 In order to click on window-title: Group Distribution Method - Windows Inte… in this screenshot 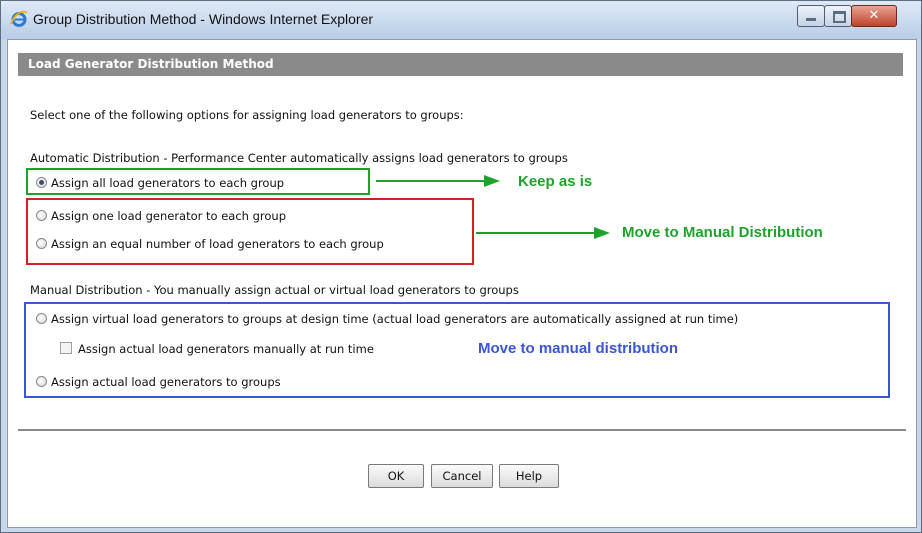, I will do `click(203, 19)`.